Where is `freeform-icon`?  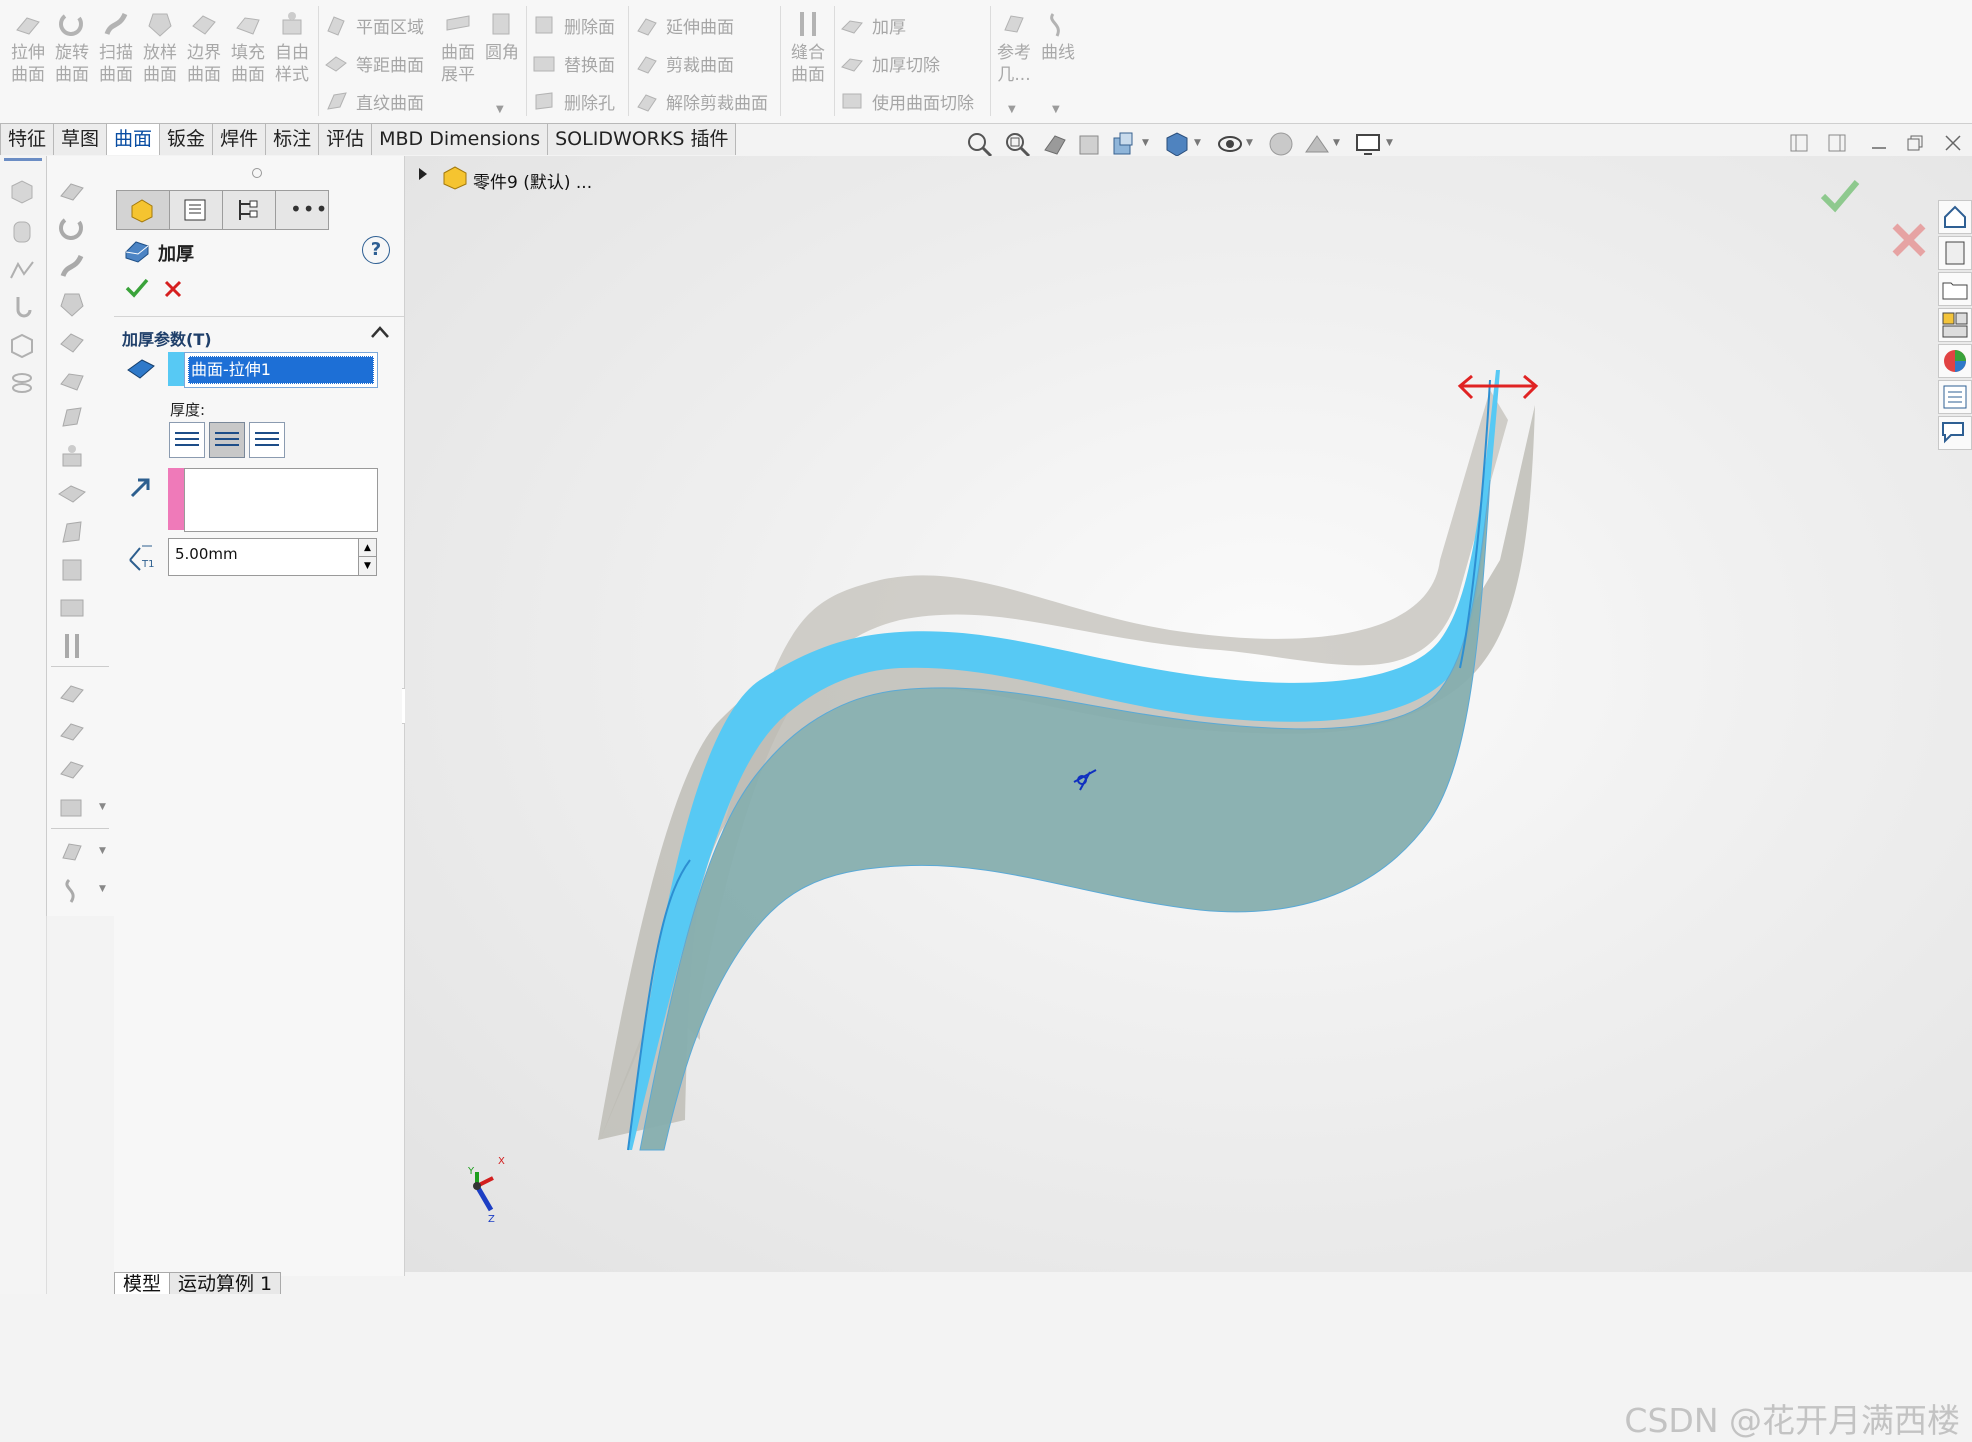
freeform-icon is located at coordinates (72, 456).